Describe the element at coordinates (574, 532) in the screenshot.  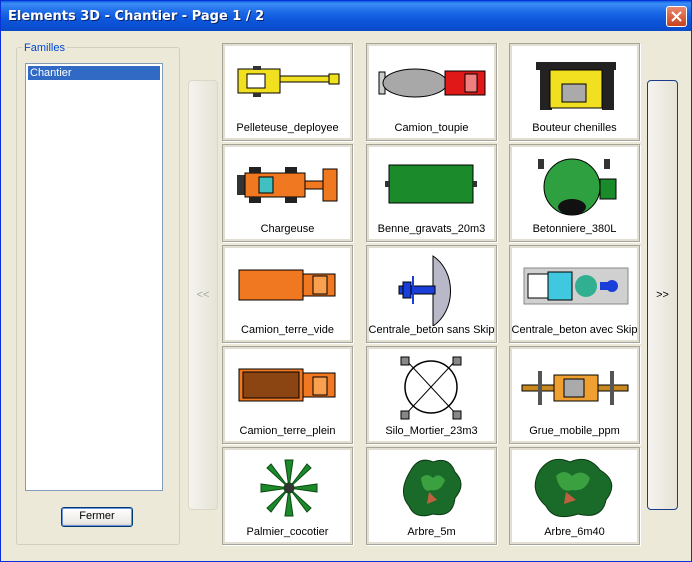
I see `element-label: Arbre_6m40` at that location.